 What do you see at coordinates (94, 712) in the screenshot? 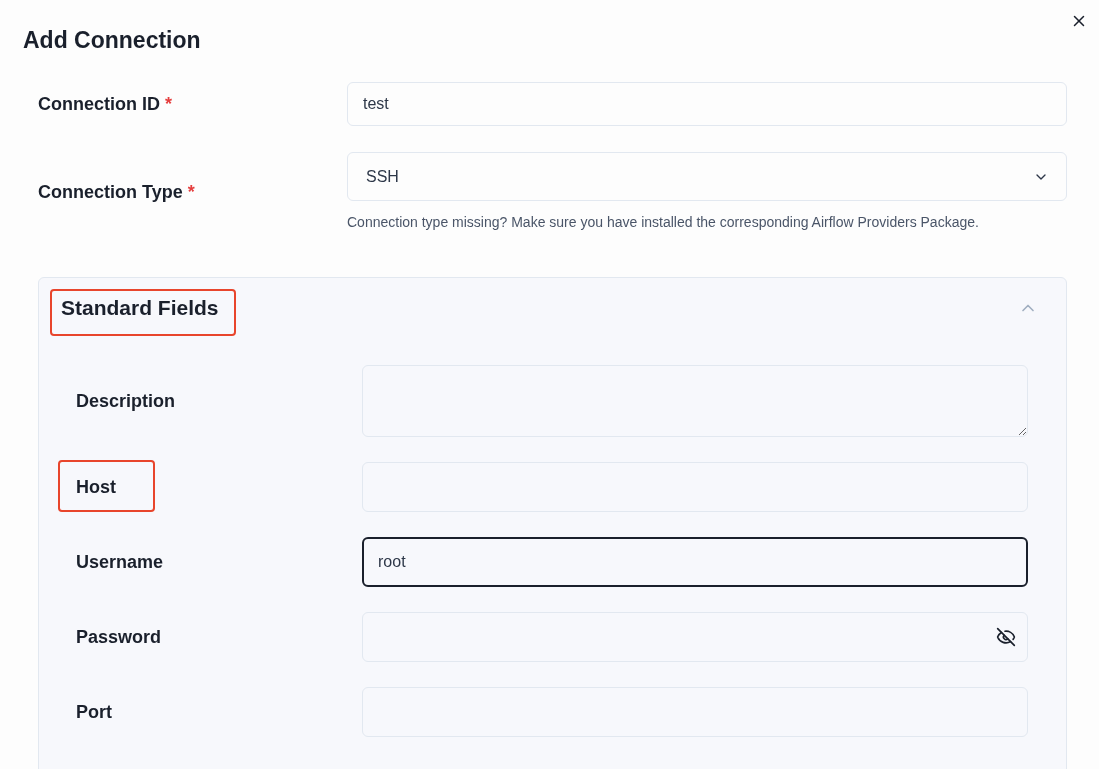
I see `field-label: Port` at bounding box center [94, 712].